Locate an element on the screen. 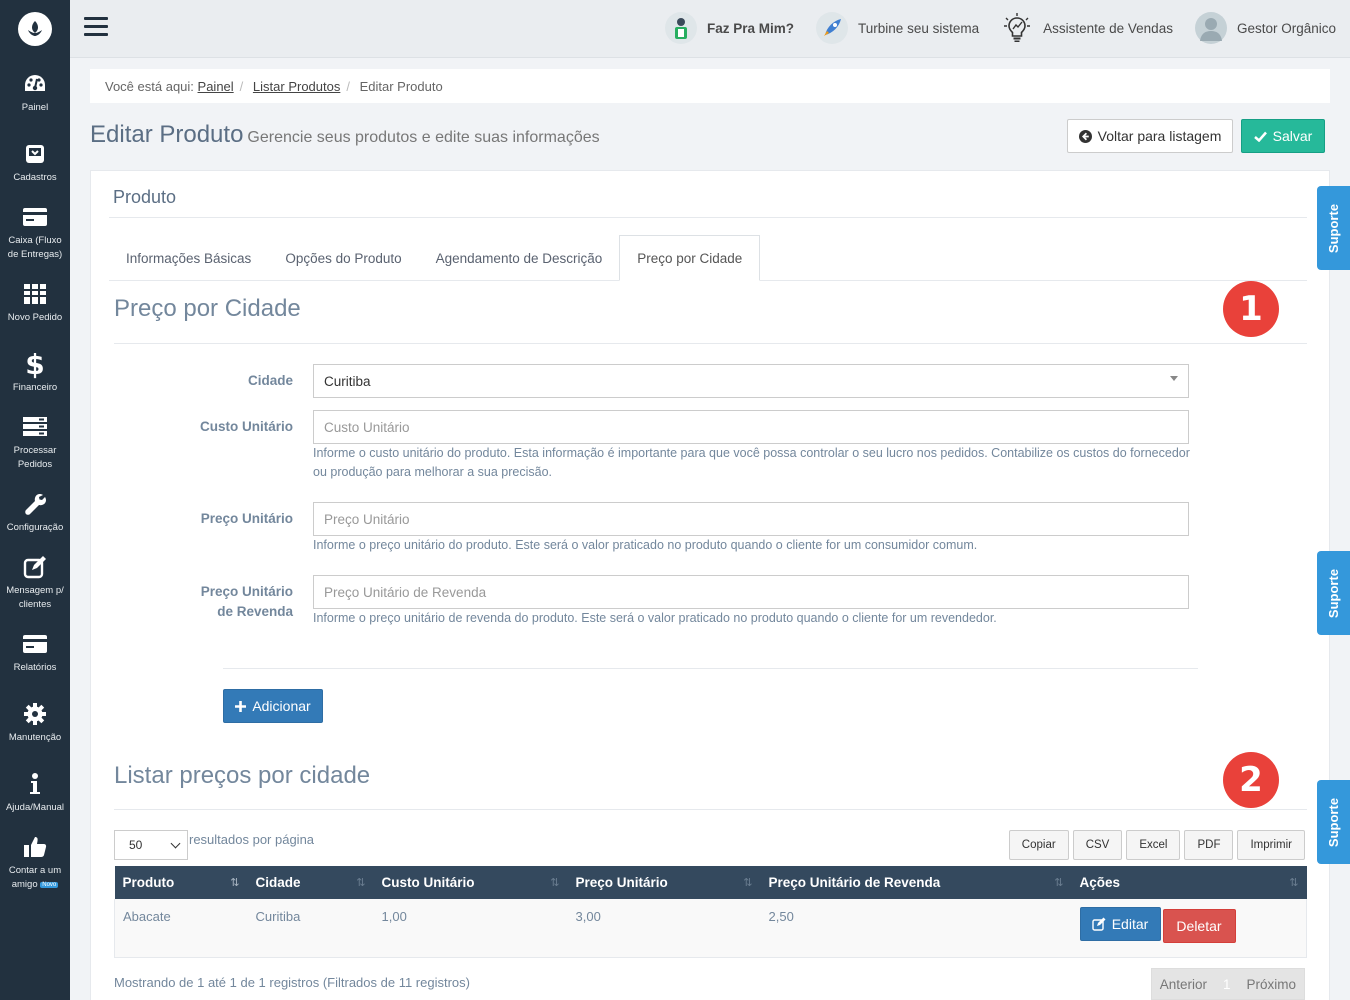 The height and width of the screenshot is (1000, 1350). column-header-acoes: Ações ⇅ is located at coordinates (1189, 882).